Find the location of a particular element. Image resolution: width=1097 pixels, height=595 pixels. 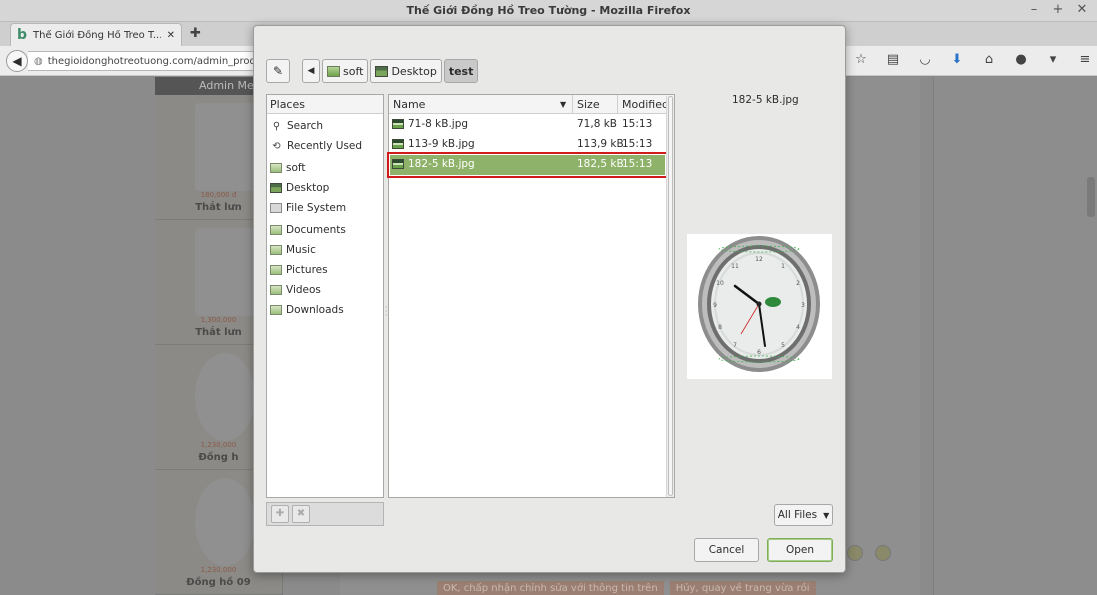

new-tab-button: ✚ is located at coordinates (195, 33).